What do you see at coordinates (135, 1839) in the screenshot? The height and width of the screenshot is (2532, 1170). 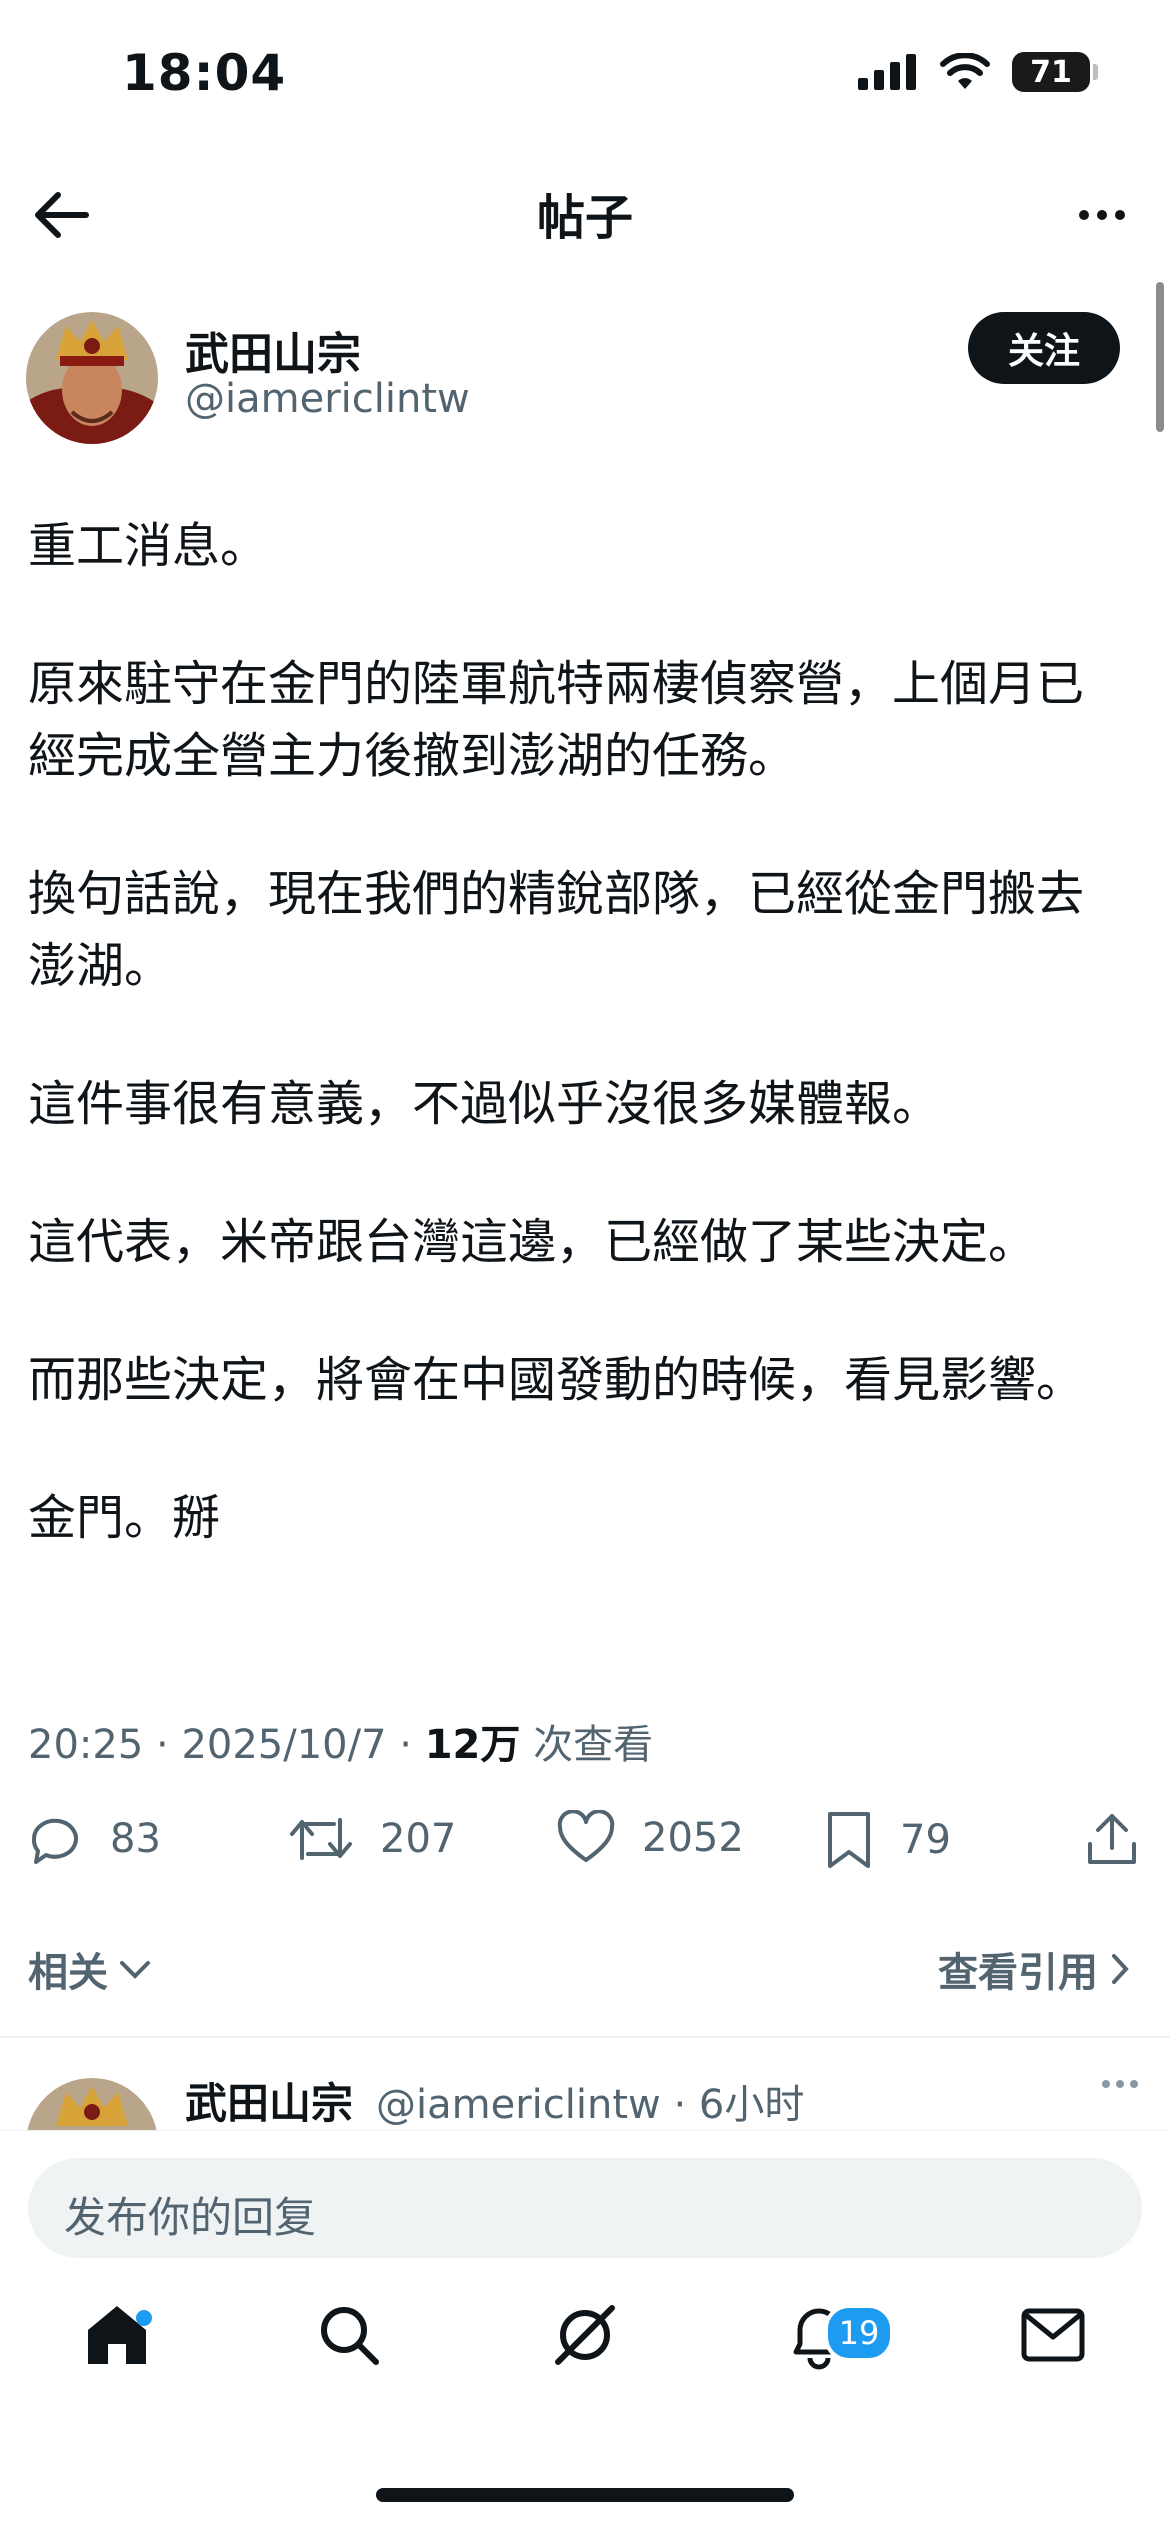 I see `reply-count: 83` at bounding box center [135, 1839].